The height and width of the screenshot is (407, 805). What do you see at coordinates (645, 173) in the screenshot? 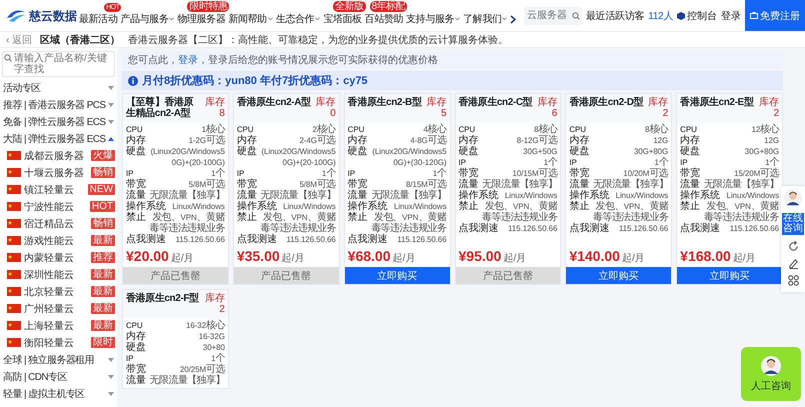
I see `spec-value: 10/20M可选` at bounding box center [645, 173].